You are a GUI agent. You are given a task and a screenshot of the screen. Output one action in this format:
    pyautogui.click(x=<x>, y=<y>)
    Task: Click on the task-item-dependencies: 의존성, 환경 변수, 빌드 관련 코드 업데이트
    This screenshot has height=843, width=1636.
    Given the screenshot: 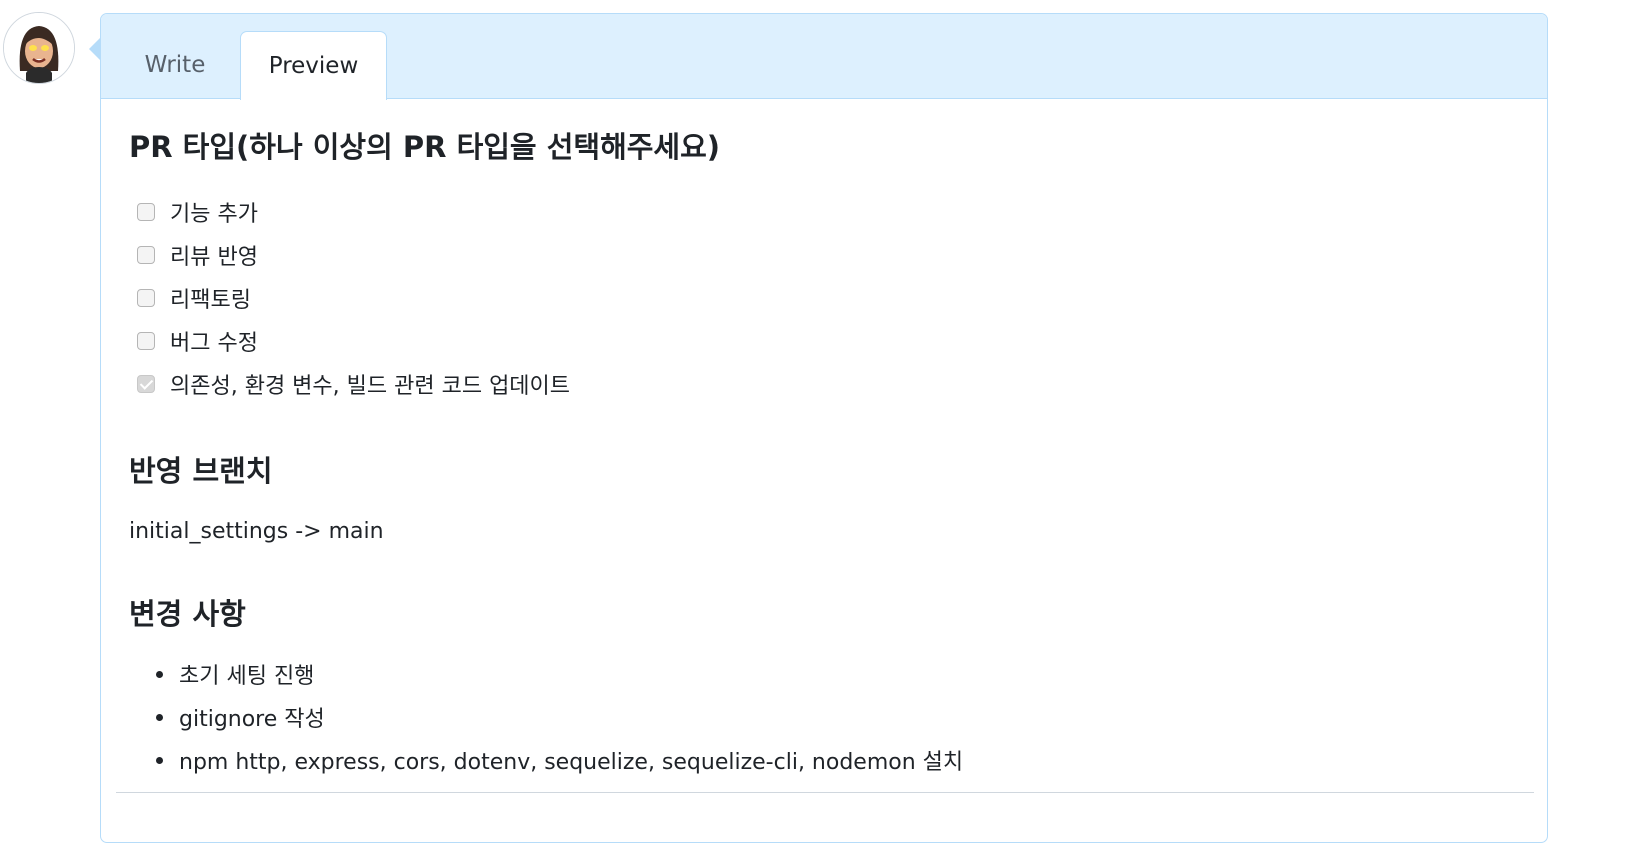 What is the action you would take?
    pyautogui.click(x=353, y=384)
    